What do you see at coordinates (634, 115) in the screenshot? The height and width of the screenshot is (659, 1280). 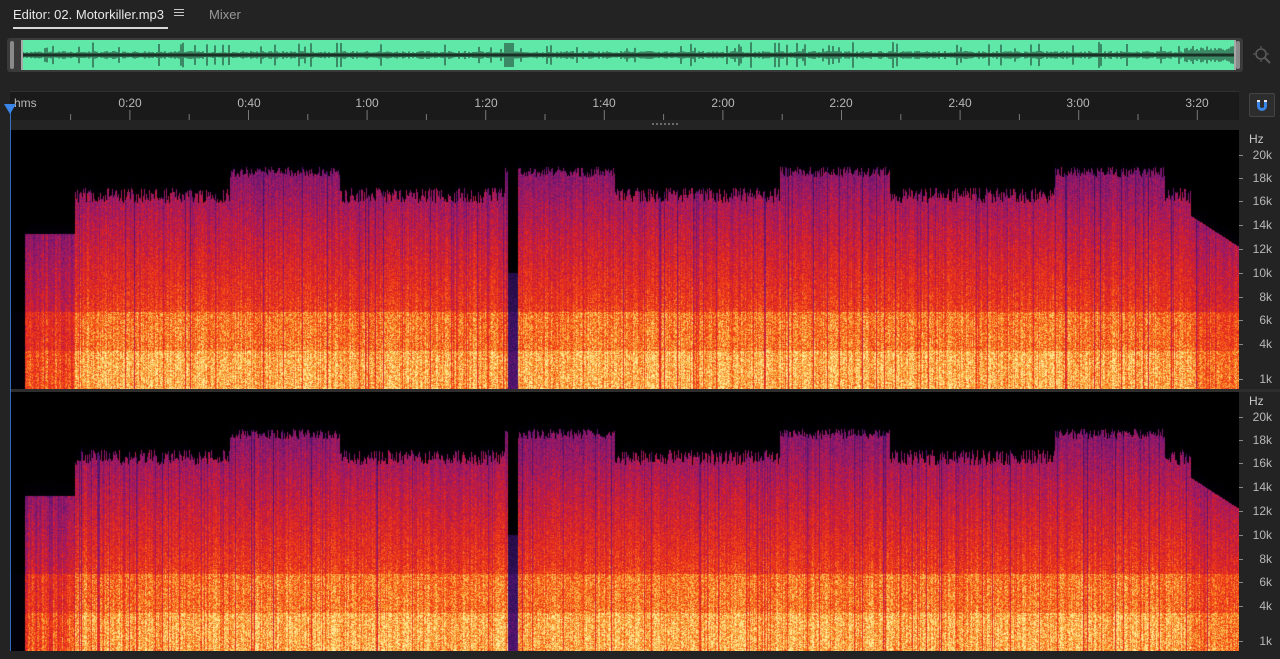 I see `ruler-ticks` at bounding box center [634, 115].